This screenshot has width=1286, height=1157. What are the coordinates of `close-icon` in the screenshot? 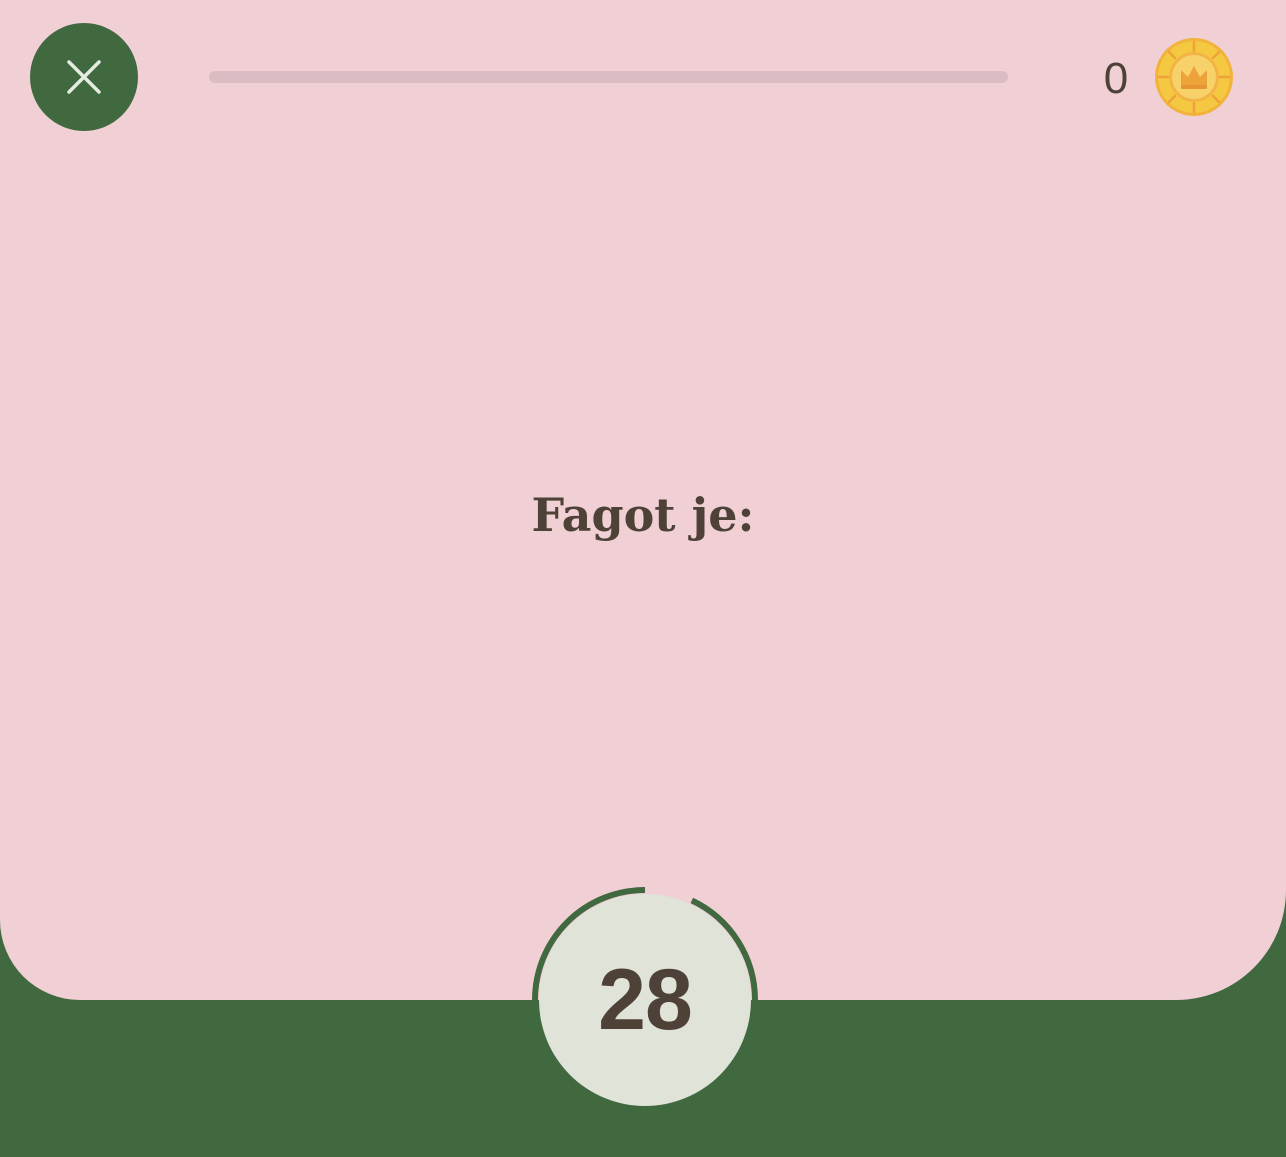 It's located at (84, 77).